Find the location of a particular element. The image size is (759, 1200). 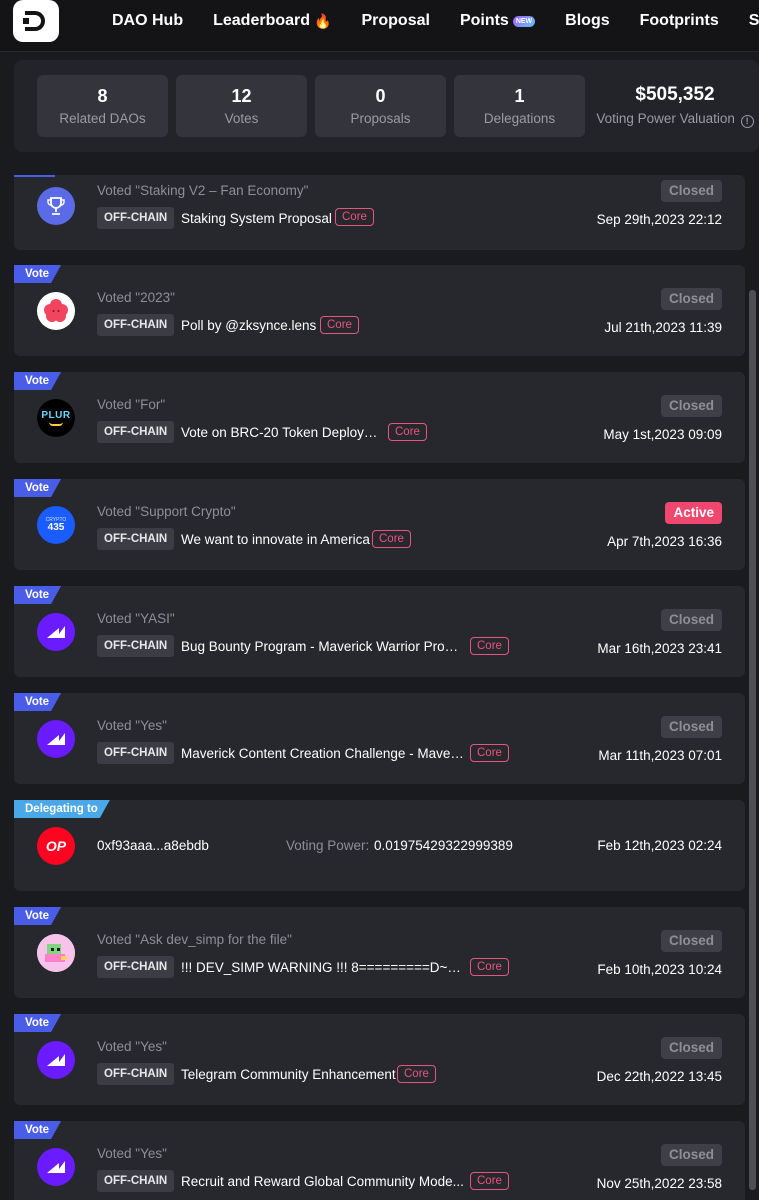

nav-points: Points NEW is located at coordinates (497, 21).